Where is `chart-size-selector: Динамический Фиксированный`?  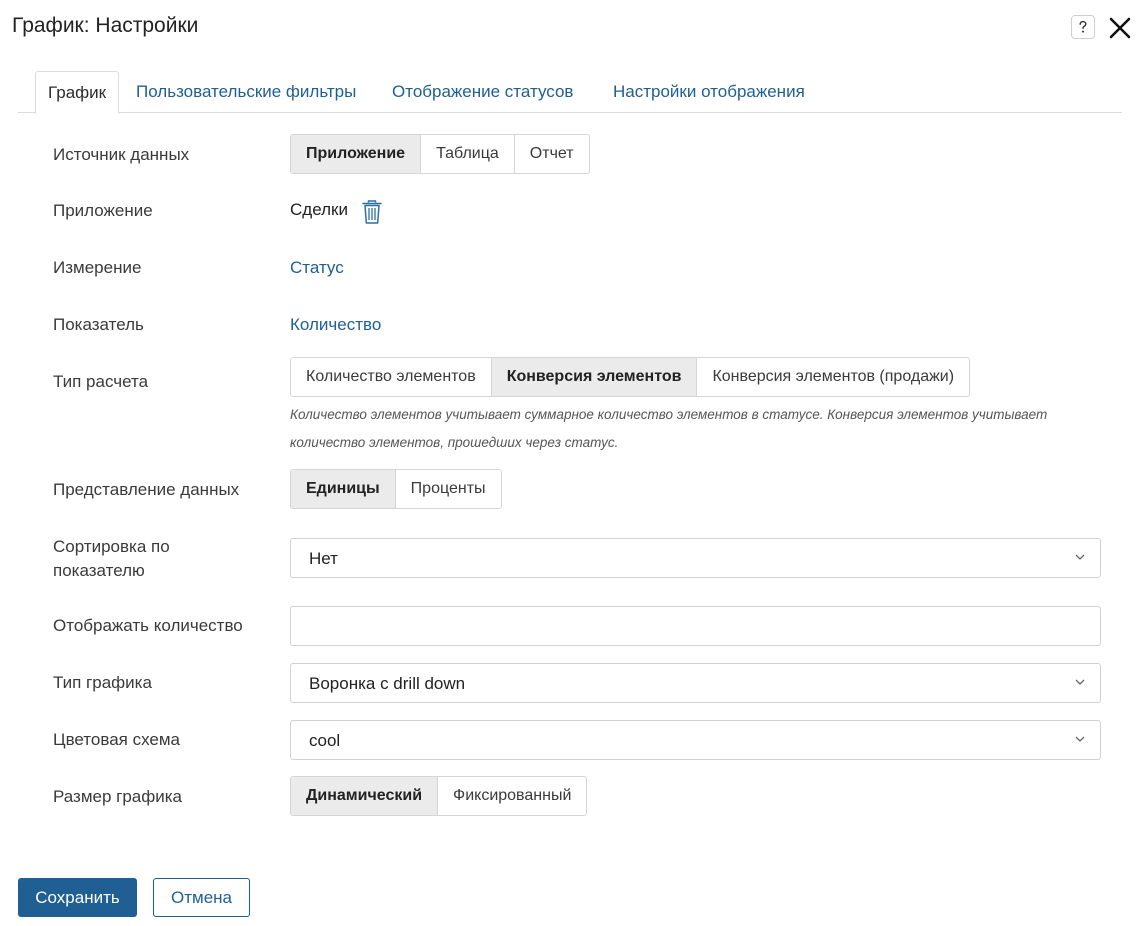 chart-size-selector: Динамический Фиксированный is located at coordinates (439, 796).